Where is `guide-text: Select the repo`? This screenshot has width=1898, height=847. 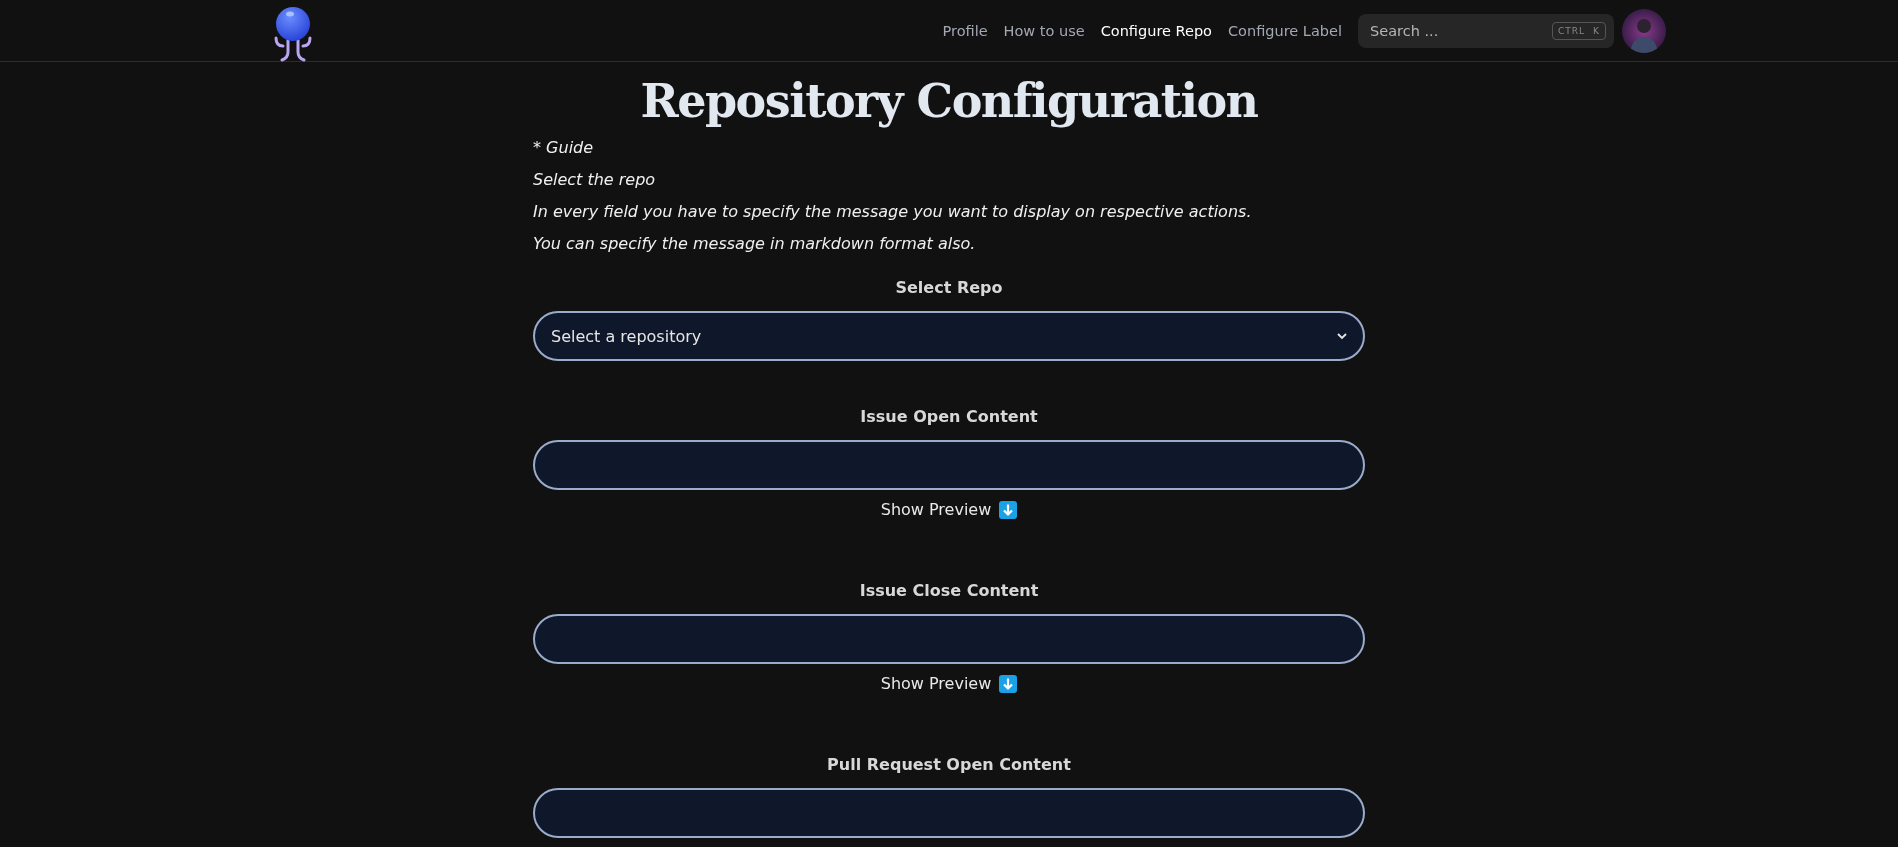
guide-text: Select the repo is located at coordinates (595, 180).